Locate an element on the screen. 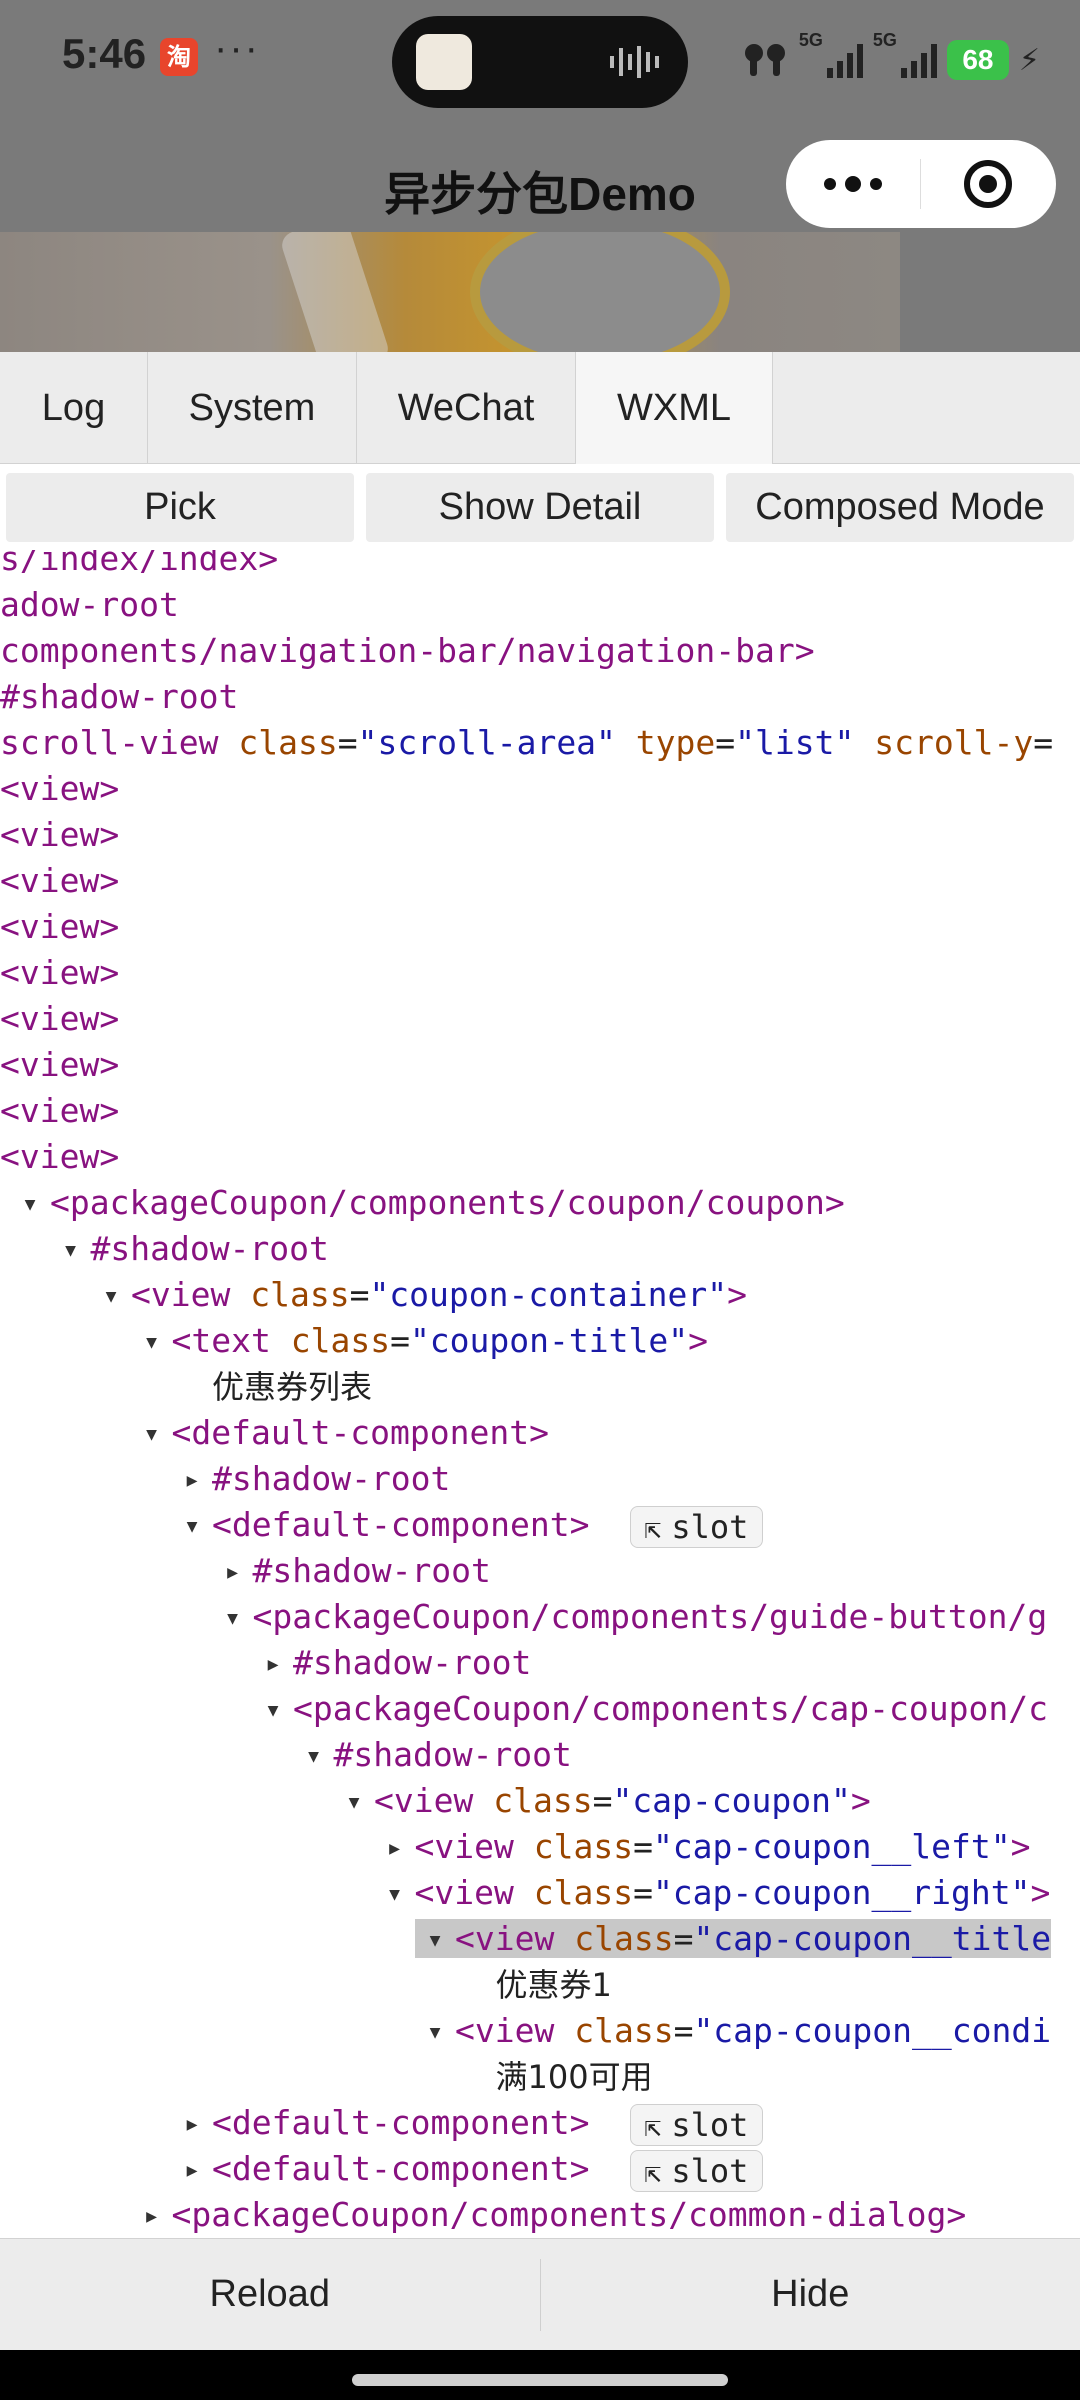  tree-node: ▼ <view class="coupon-container"> is located at coordinates (419, 1295).